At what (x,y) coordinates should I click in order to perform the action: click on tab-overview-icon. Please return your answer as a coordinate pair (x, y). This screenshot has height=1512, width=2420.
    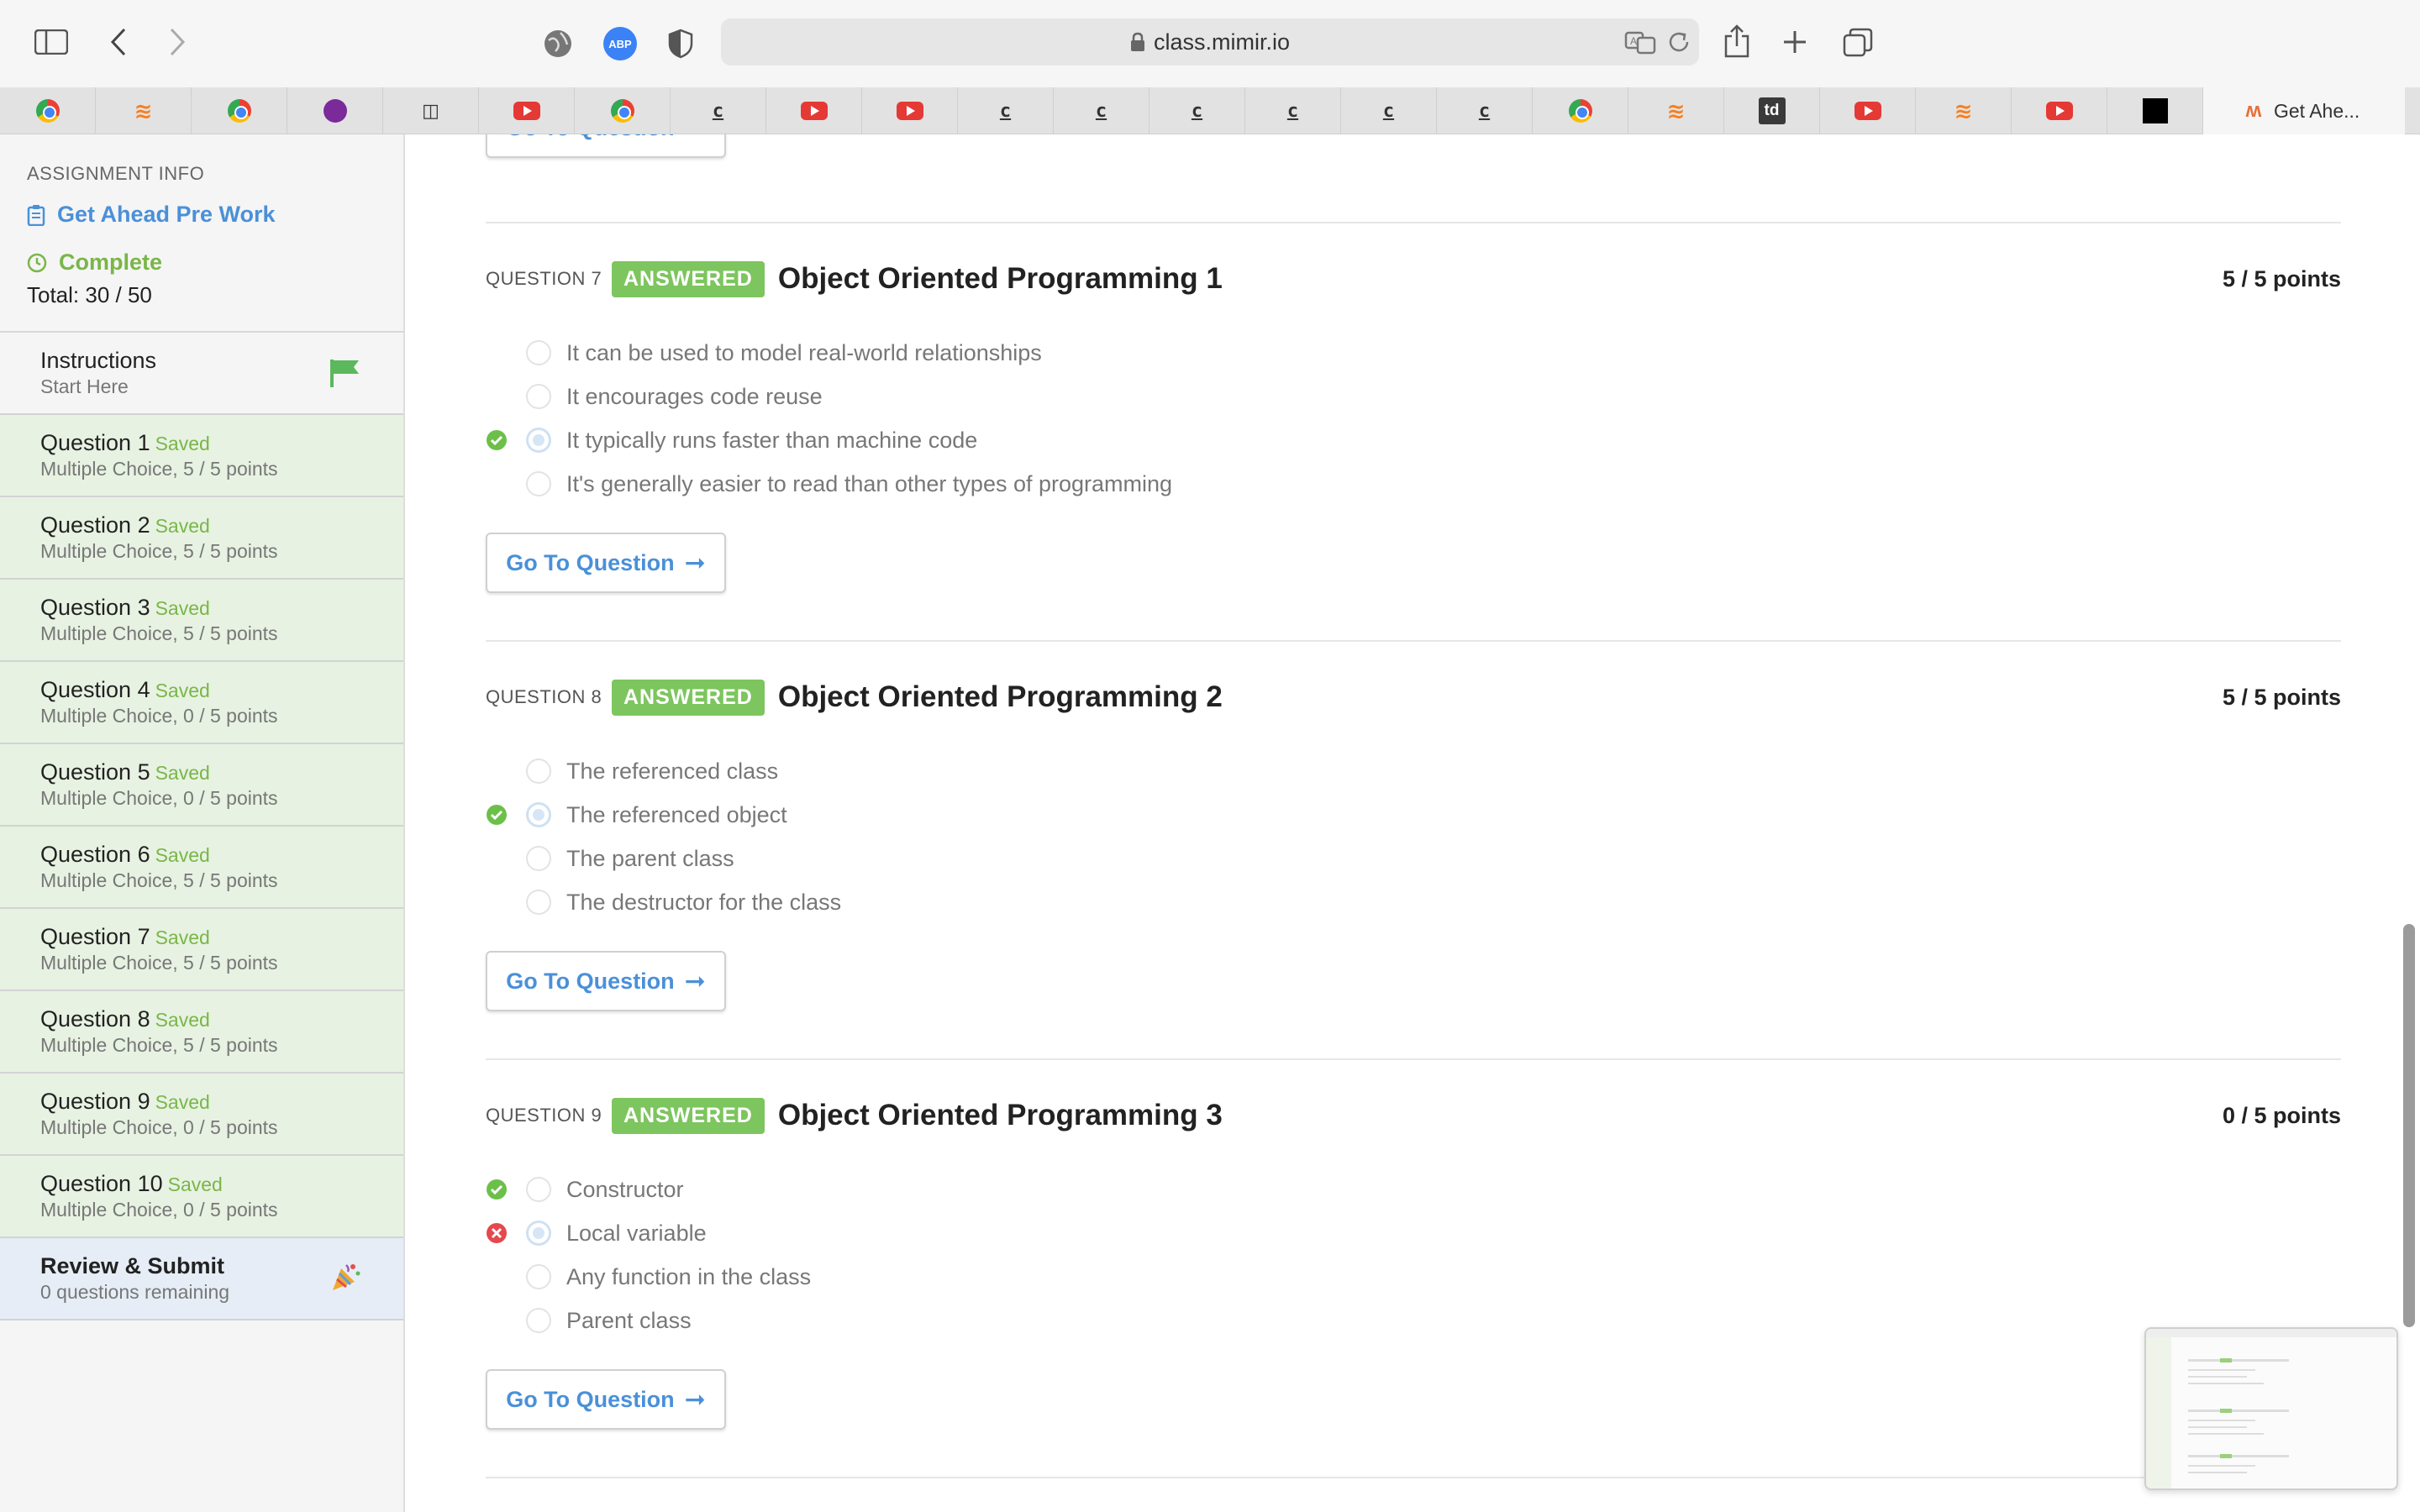
    Looking at the image, I should click on (1858, 43).